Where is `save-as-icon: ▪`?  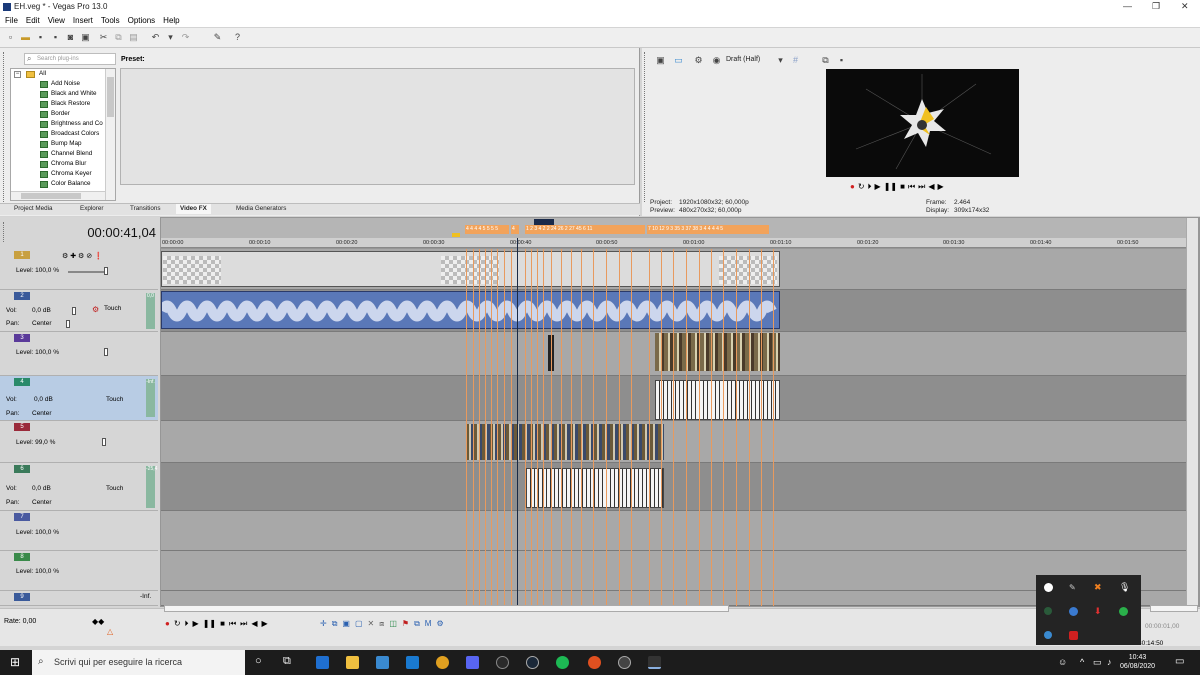 save-as-icon: ▪ is located at coordinates (55, 37).